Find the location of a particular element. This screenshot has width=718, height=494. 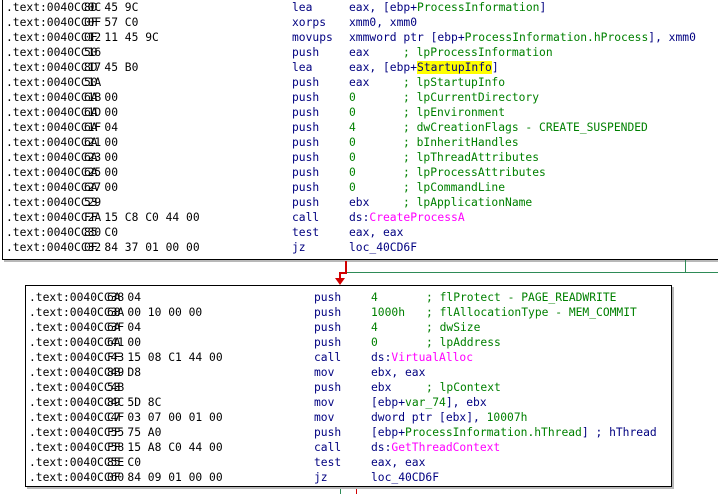

mnemonic: xorps is located at coordinates (309, 22).